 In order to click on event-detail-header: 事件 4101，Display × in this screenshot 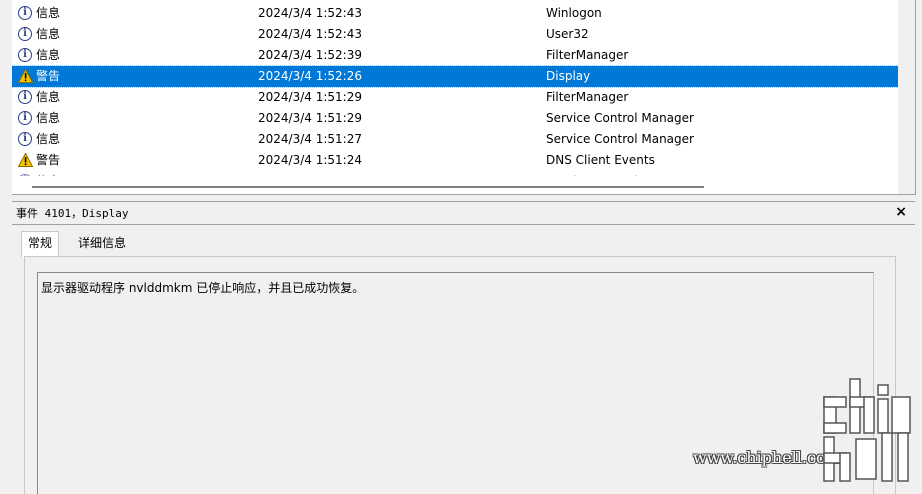, I will do `click(463, 213)`.